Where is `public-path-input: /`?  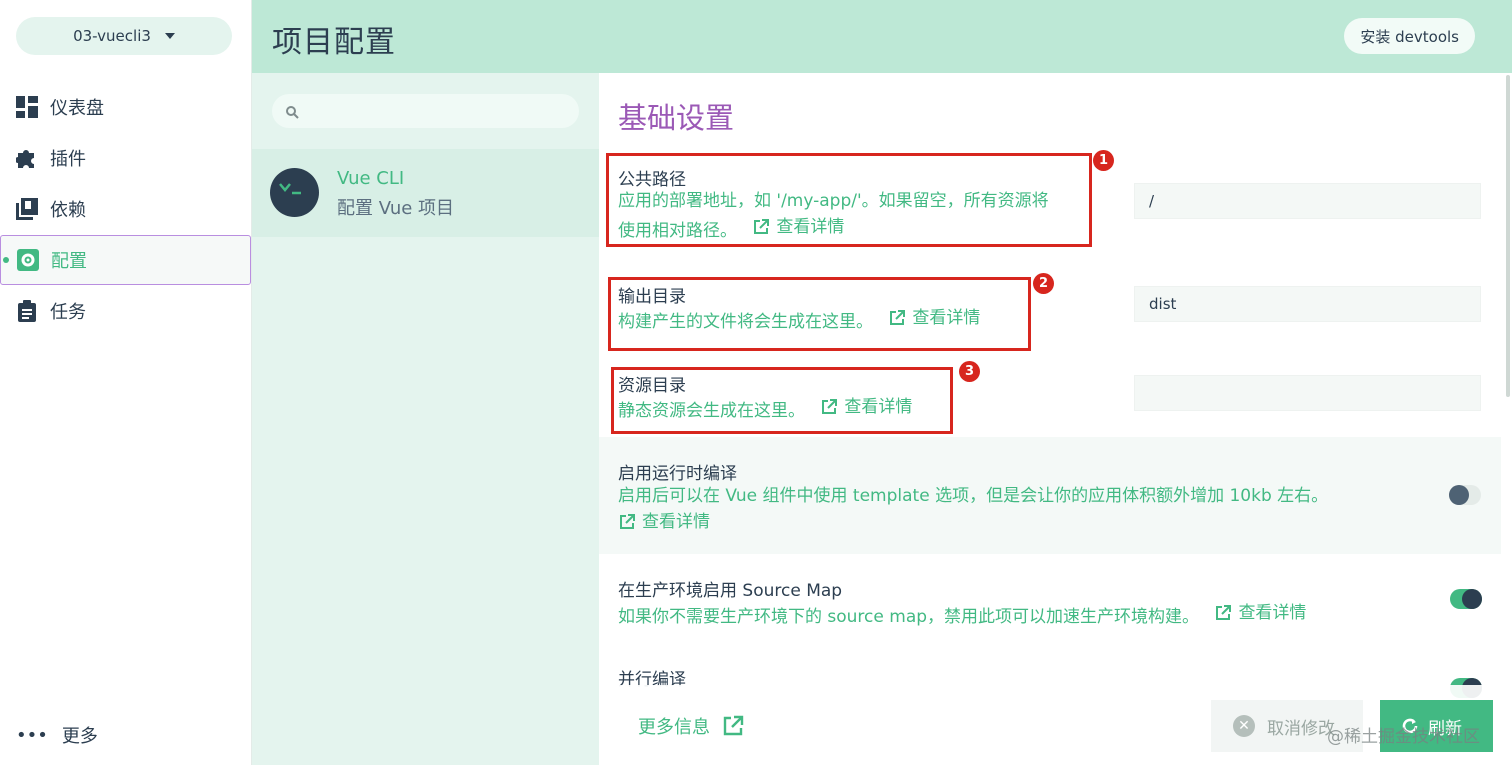
public-path-input: / is located at coordinates (1307, 201).